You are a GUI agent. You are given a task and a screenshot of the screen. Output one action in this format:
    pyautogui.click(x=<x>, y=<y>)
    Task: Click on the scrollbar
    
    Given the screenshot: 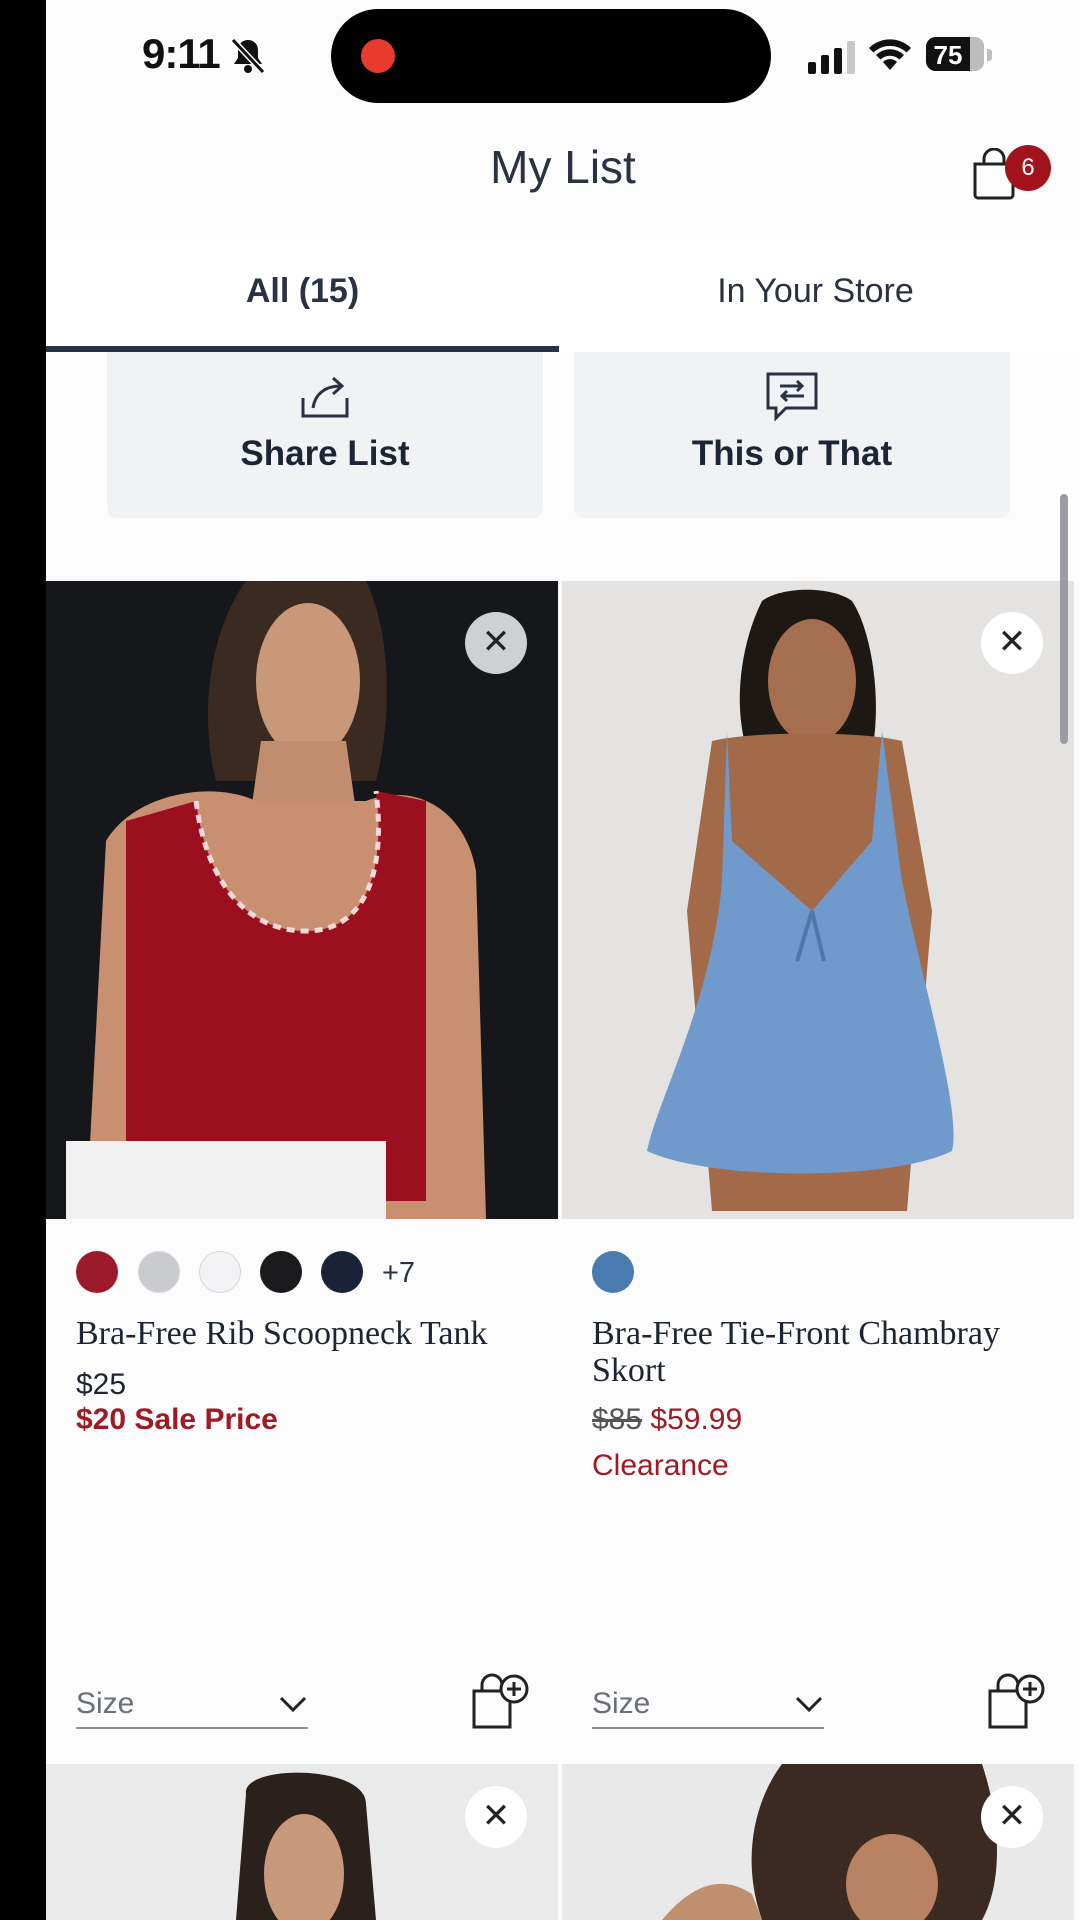 What is the action you would take?
    pyautogui.click(x=1064, y=619)
    